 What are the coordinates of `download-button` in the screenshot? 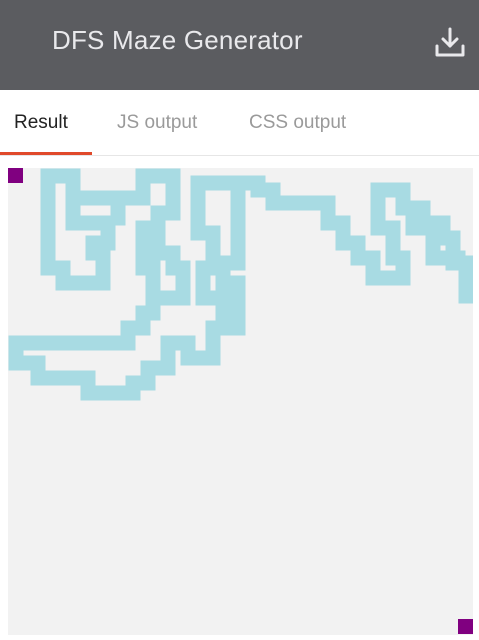 It's located at (450, 42).